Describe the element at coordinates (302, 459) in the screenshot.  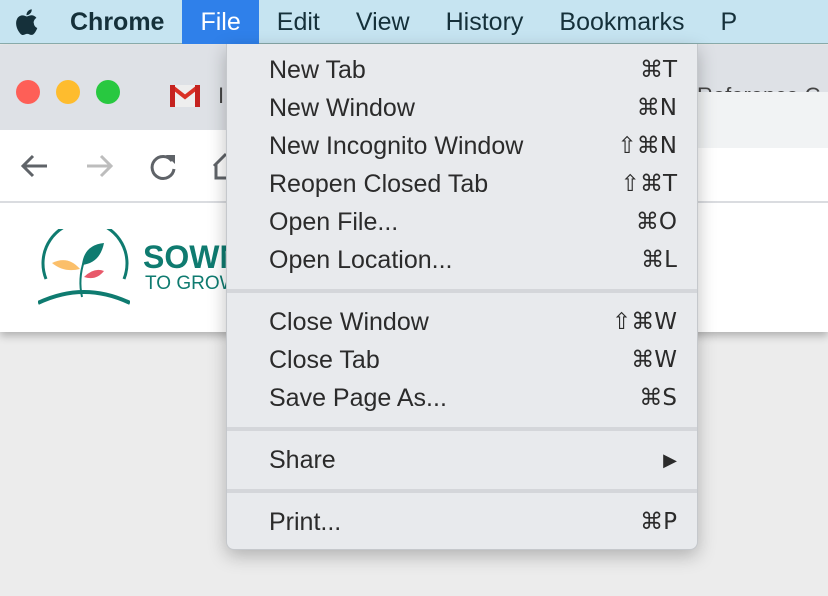
I see `menu-item-label: Share` at that location.